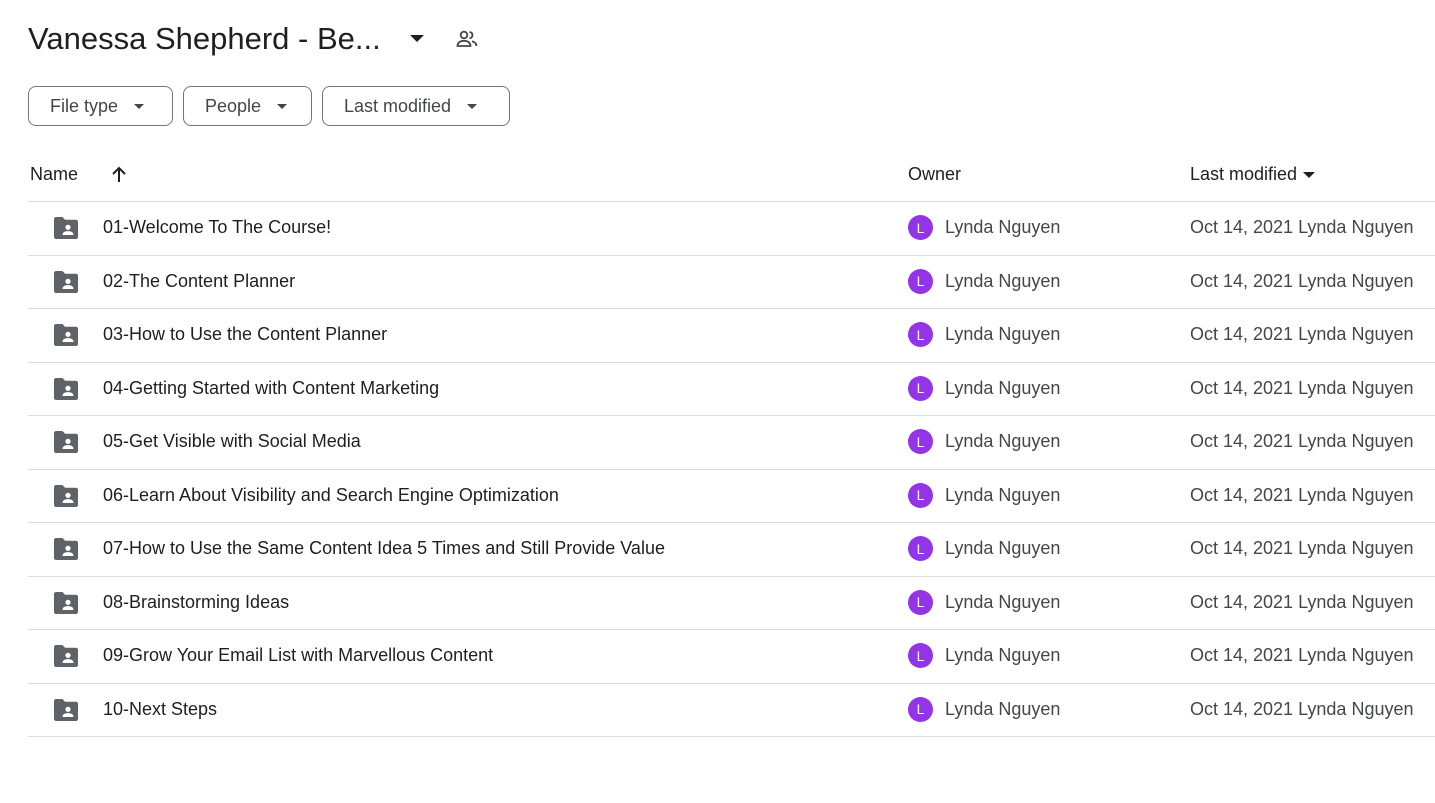 The height and width of the screenshot is (803, 1435). Describe the element at coordinates (196, 602) in the screenshot. I see `file-name: 08-Brainstorming Ideas` at that location.